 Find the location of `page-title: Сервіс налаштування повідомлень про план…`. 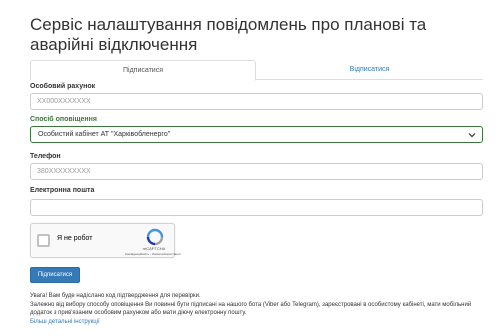

page-title: Сервіс налаштування повідомлень про план… is located at coordinates (228, 34).